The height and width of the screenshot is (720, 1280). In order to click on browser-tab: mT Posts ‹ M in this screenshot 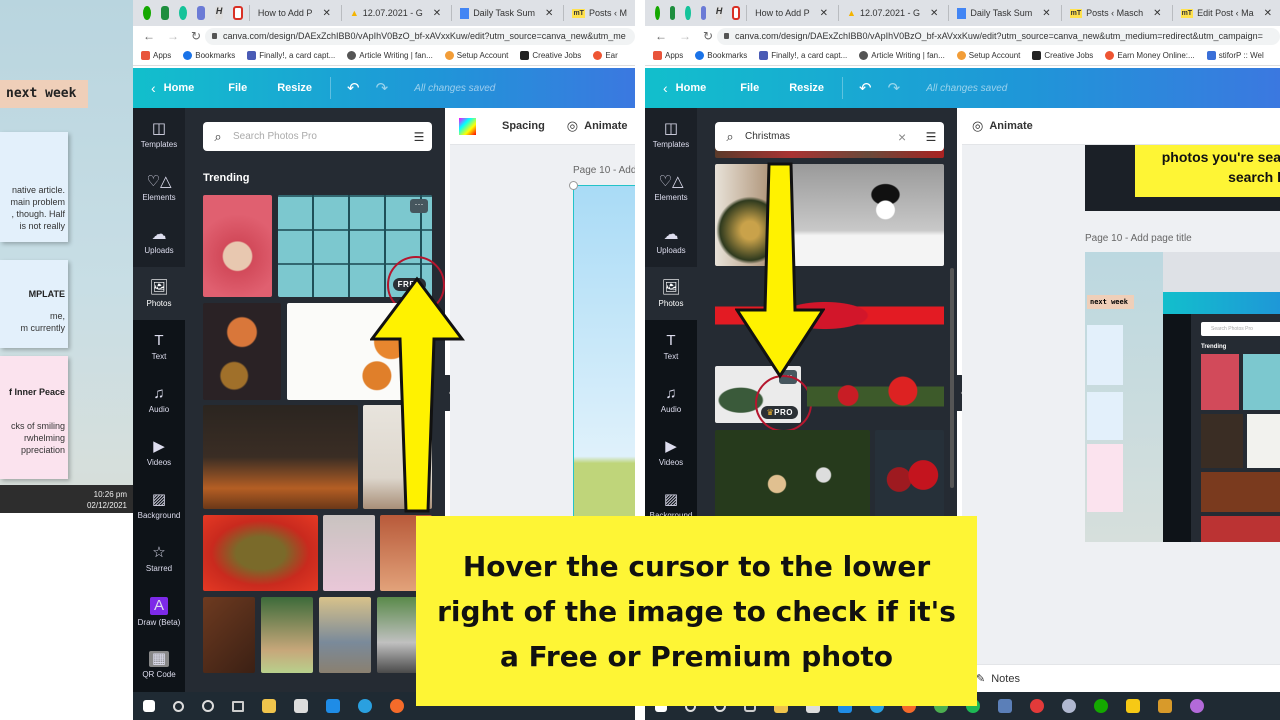, I will do `click(599, 13)`.